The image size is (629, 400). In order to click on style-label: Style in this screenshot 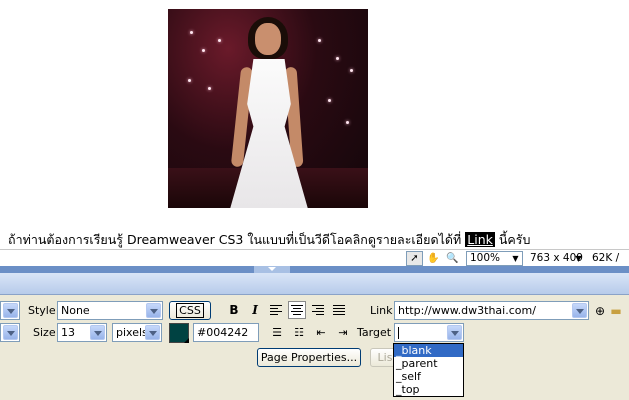, I will do `click(42, 310)`.